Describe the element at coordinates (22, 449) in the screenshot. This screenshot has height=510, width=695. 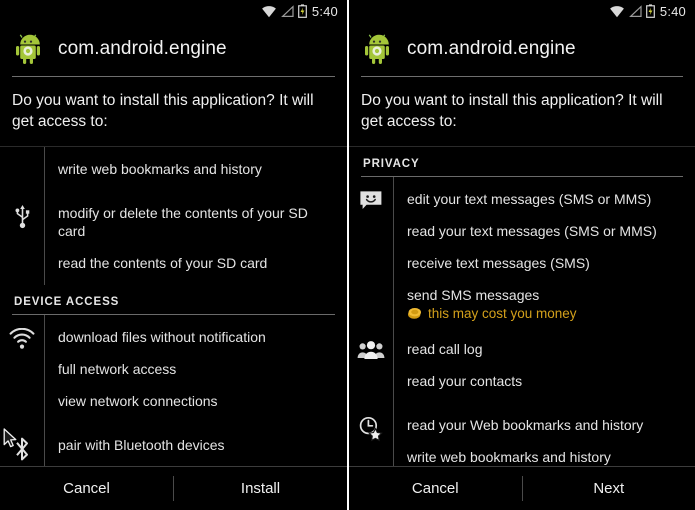
I see `bluetooth-icon` at that location.